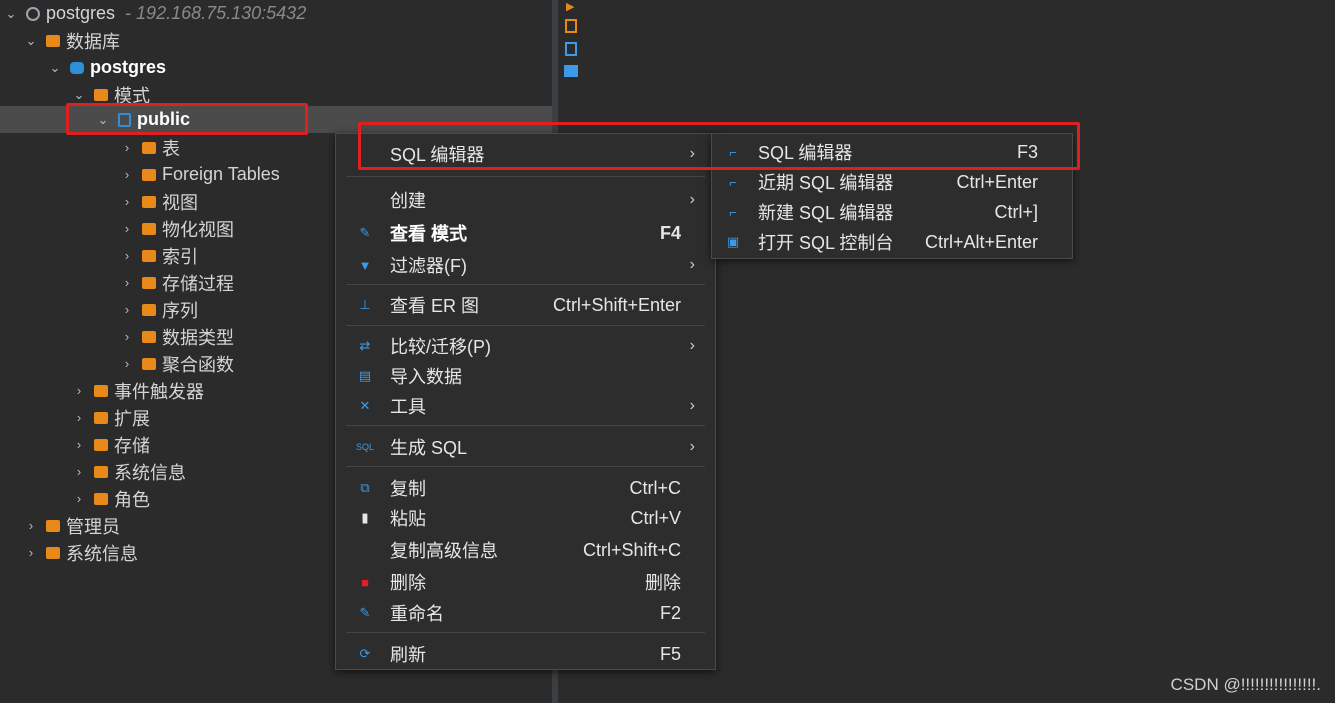  Describe the element at coordinates (365, 653) in the screenshot. I see `refresh-icon: ⟳` at that location.